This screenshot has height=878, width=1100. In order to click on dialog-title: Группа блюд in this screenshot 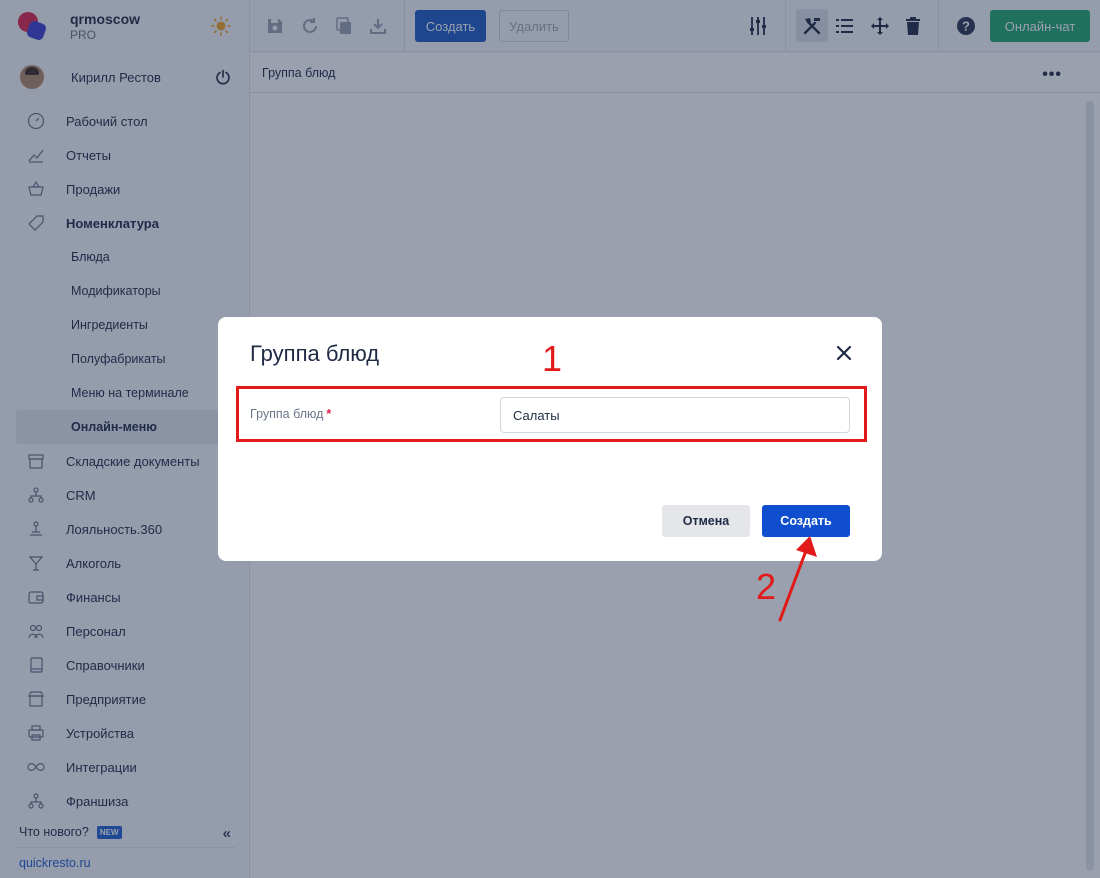, I will do `click(315, 353)`.